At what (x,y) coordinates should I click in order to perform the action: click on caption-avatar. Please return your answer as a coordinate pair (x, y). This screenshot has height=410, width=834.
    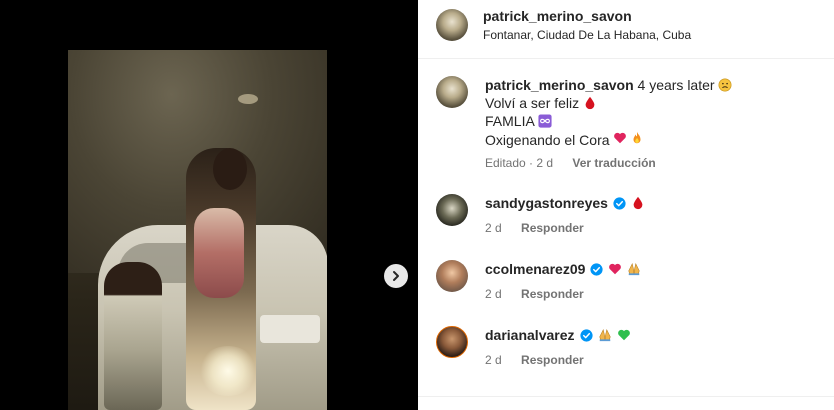
    Looking at the image, I should click on (452, 92).